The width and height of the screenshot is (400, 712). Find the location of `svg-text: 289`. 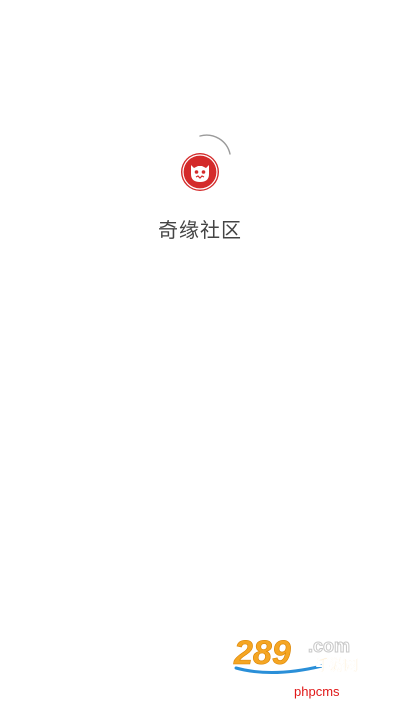

svg-text: 289 is located at coordinates (262, 653).